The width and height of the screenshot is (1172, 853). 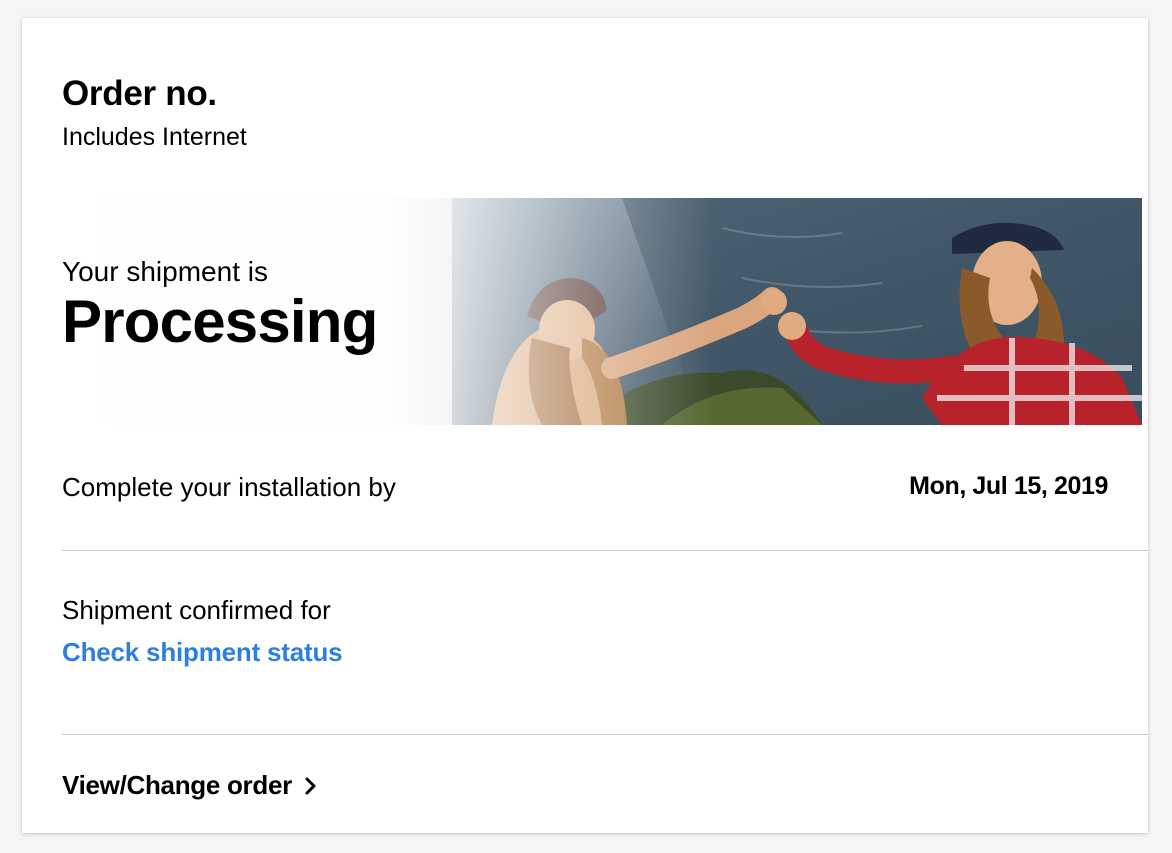 What do you see at coordinates (154, 137) in the screenshot?
I see `order-subtitle: Includes Internet` at bounding box center [154, 137].